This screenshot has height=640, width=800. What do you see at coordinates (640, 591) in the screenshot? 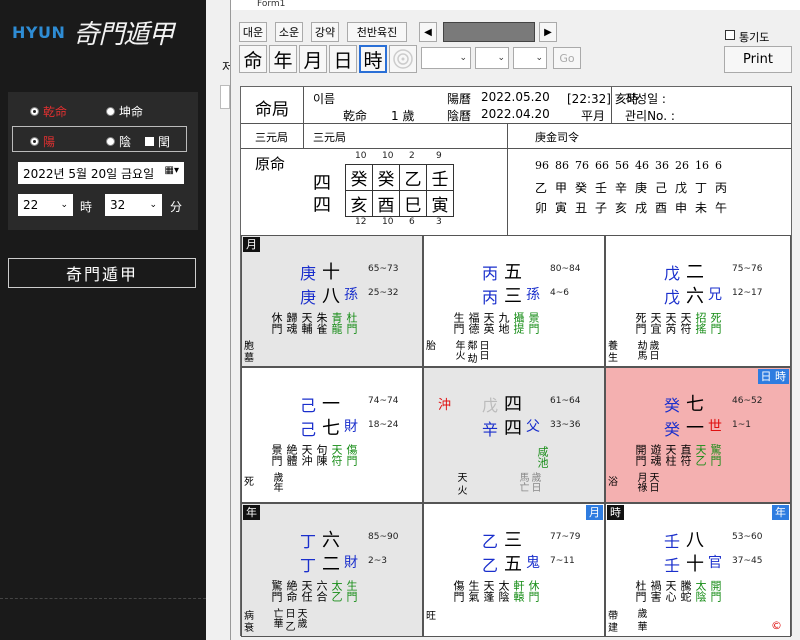
I see `palace-row3-item: 杜門` at bounding box center [640, 591].